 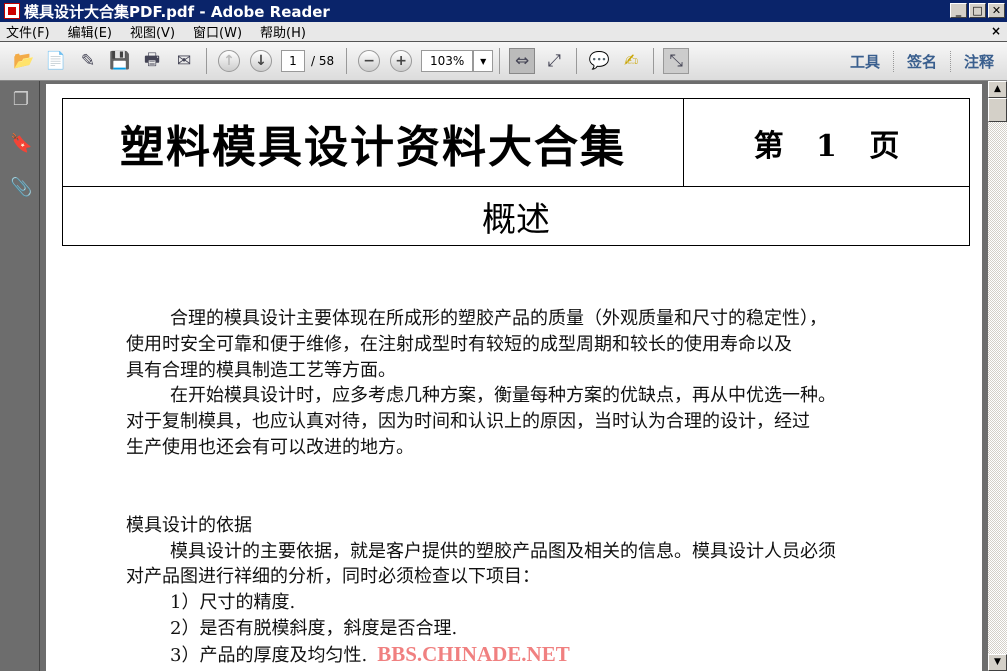 I want to click on save-icon: 💾, so click(x=120, y=61).